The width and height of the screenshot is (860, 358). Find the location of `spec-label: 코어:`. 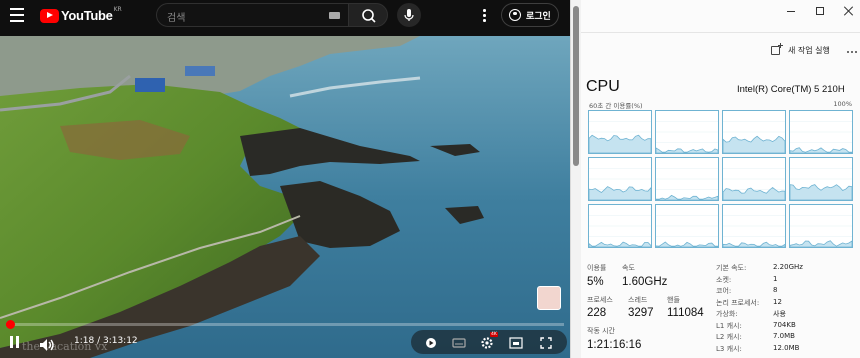

spec-label: 코어: is located at coordinates (724, 291).